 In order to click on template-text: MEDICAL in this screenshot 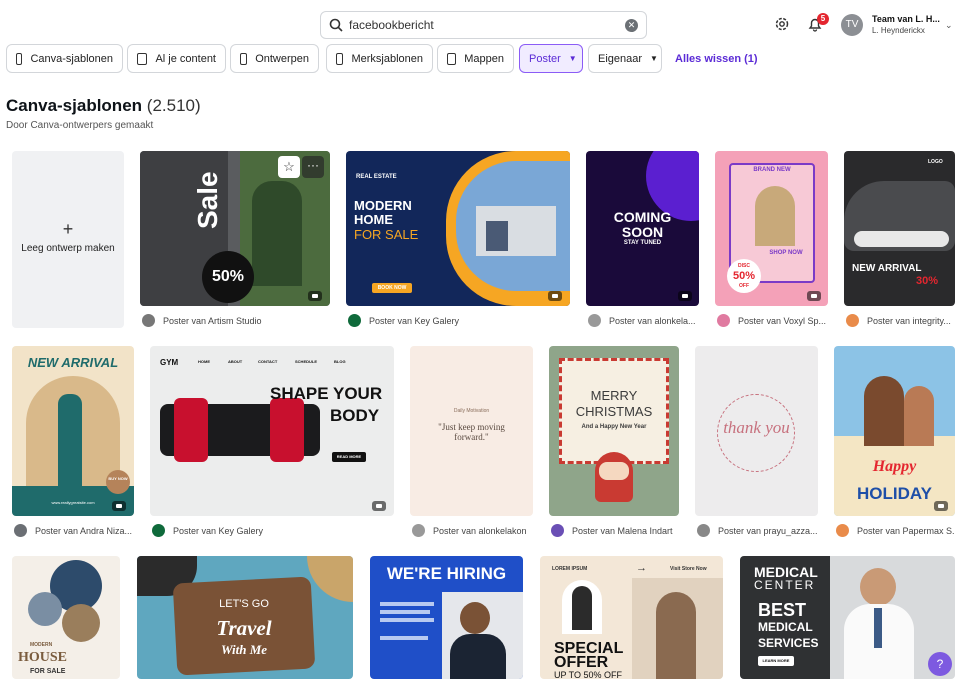, I will do `click(785, 627)`.